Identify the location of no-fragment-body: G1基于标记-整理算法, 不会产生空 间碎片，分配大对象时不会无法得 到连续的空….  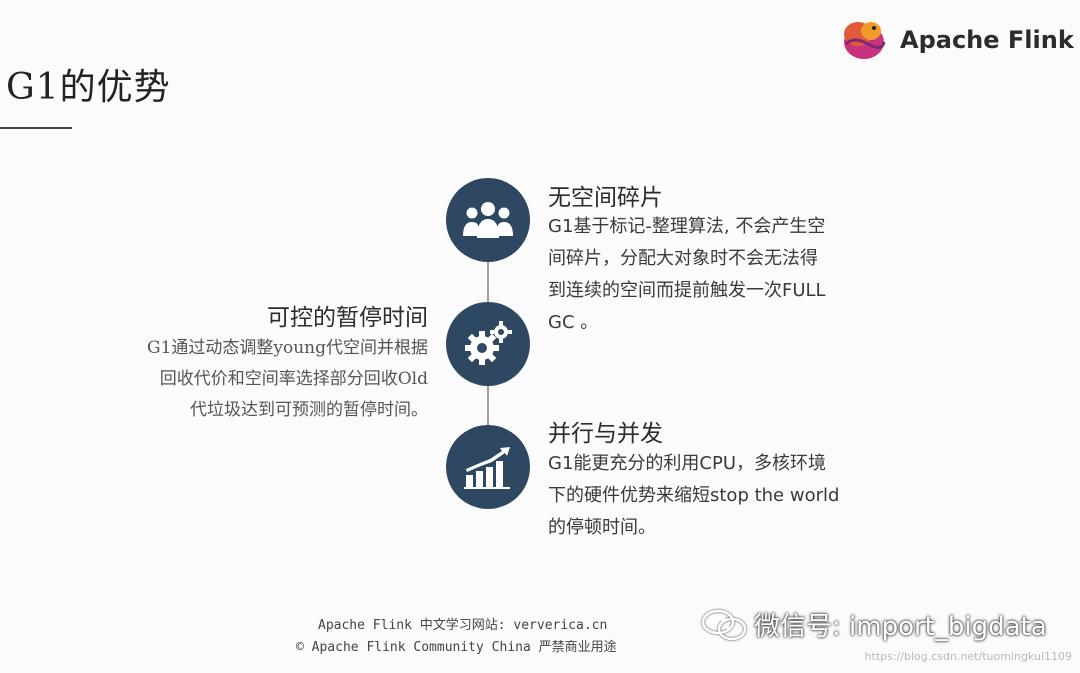
(720, 275).